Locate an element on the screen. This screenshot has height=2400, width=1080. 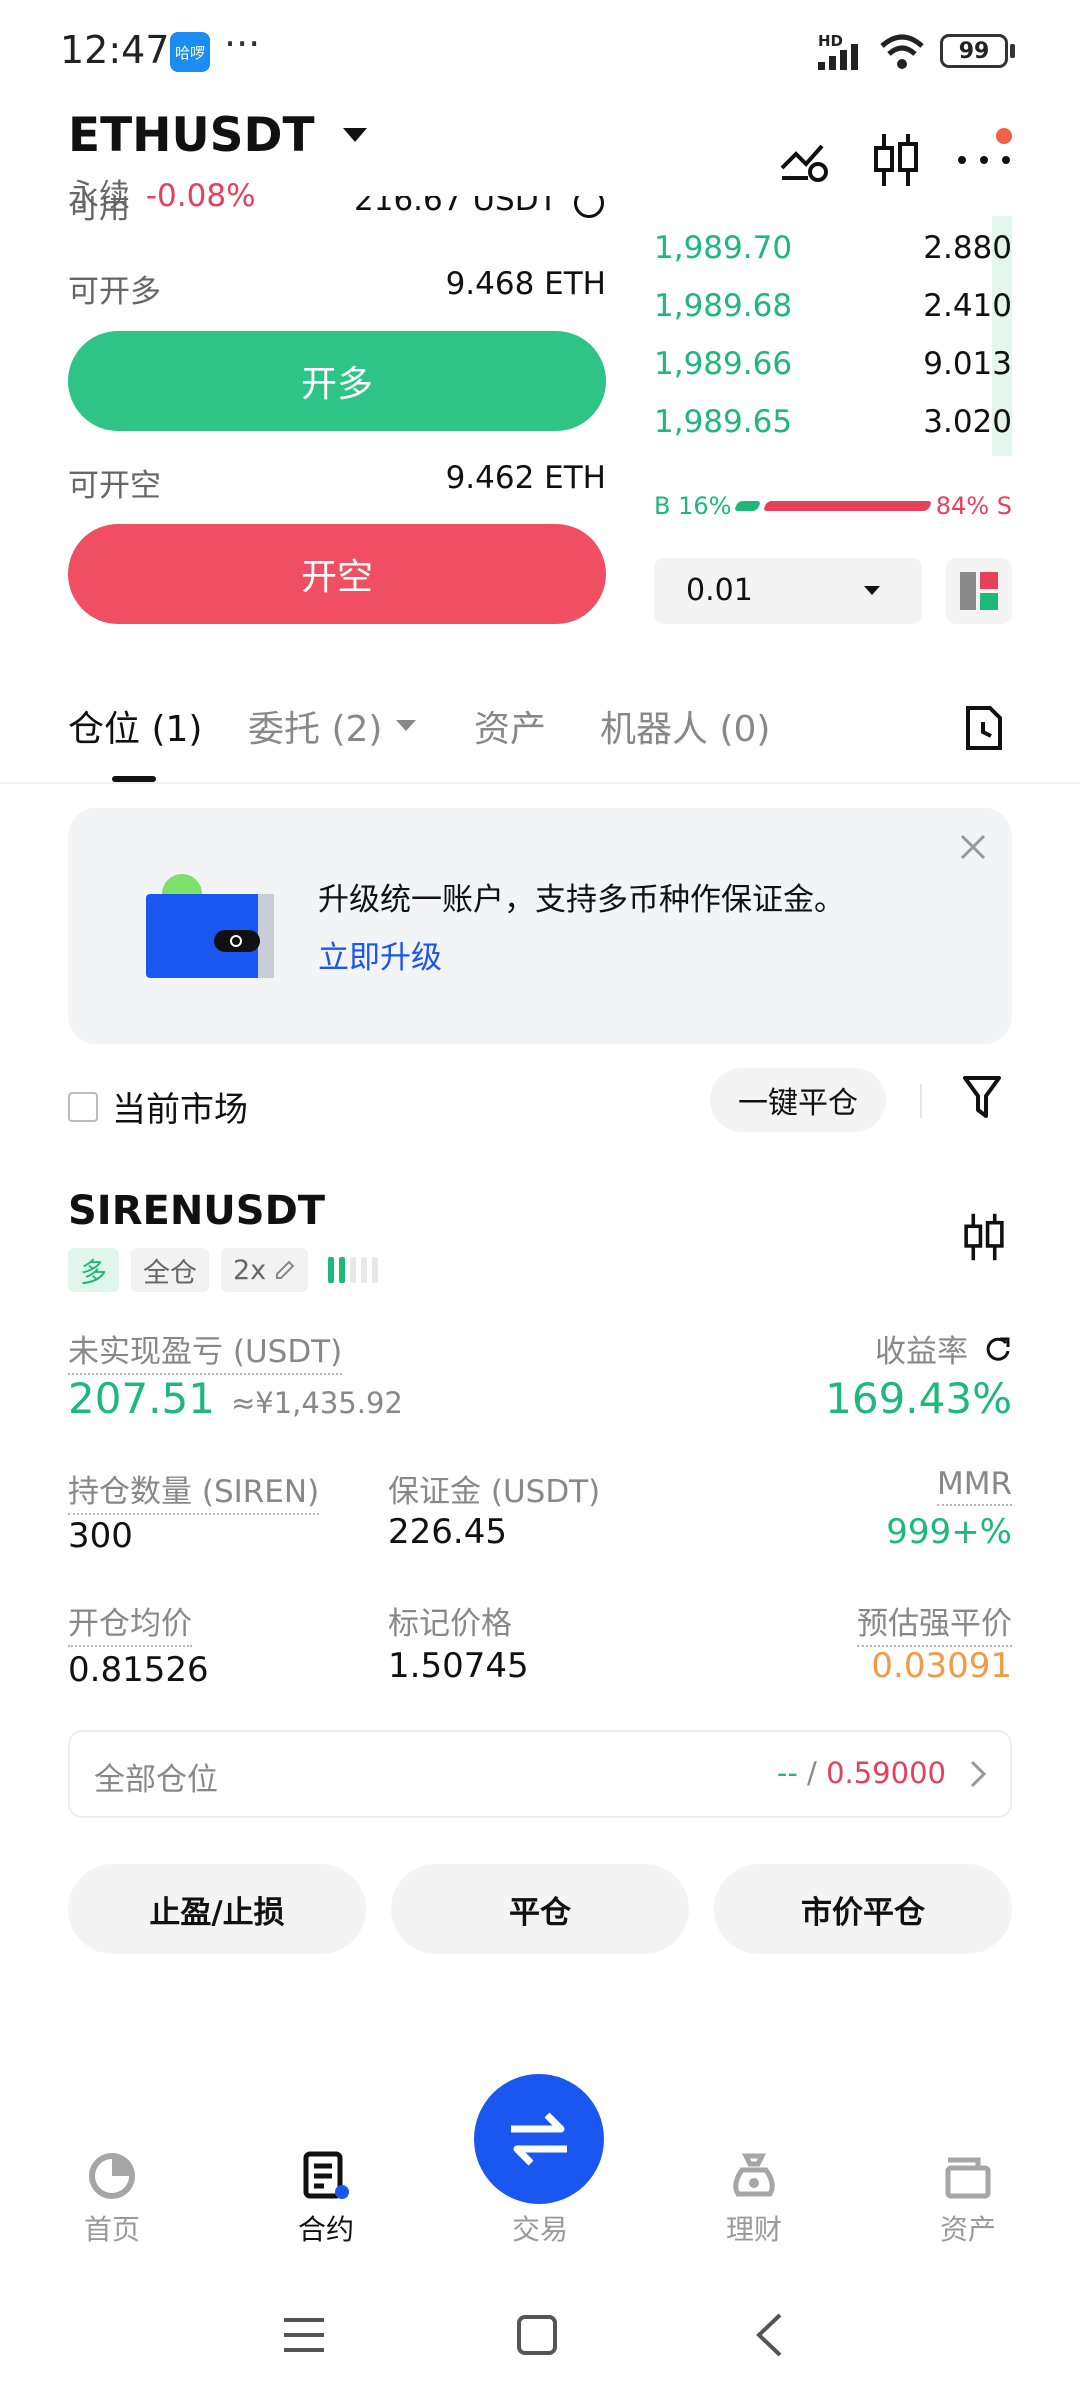
mmr-value: 999+% is located at coordinates (949, 1532).